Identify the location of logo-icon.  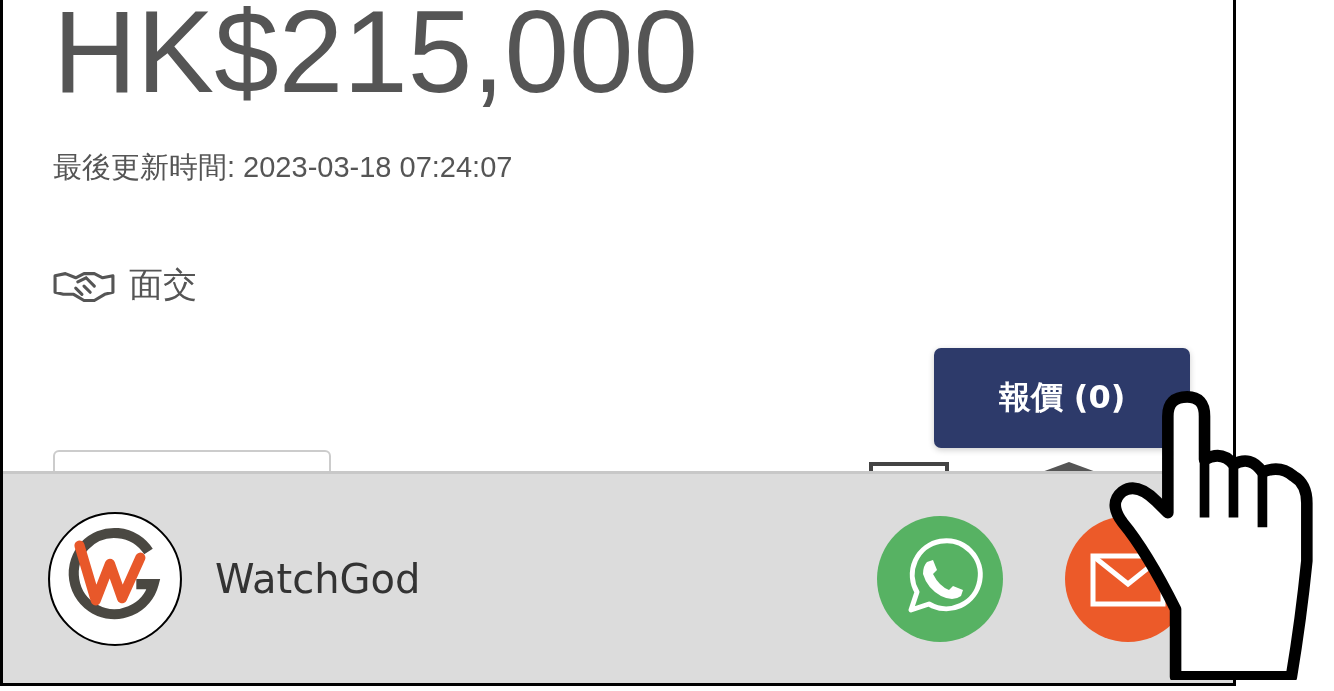
(115, 578).